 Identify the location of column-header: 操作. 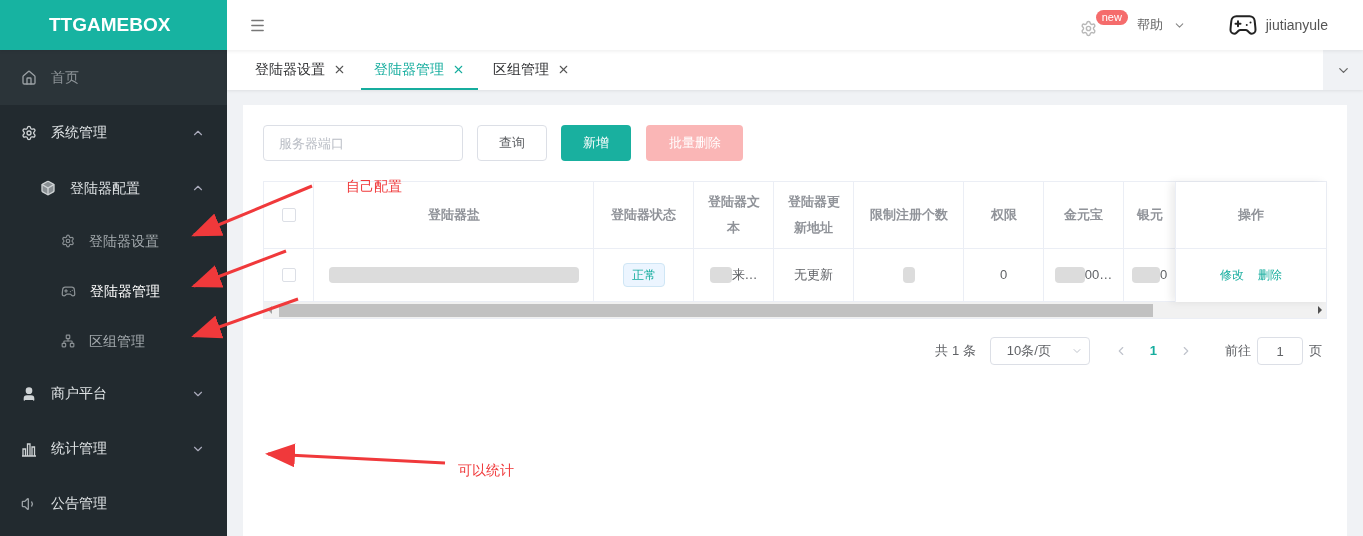
(1251, 215).